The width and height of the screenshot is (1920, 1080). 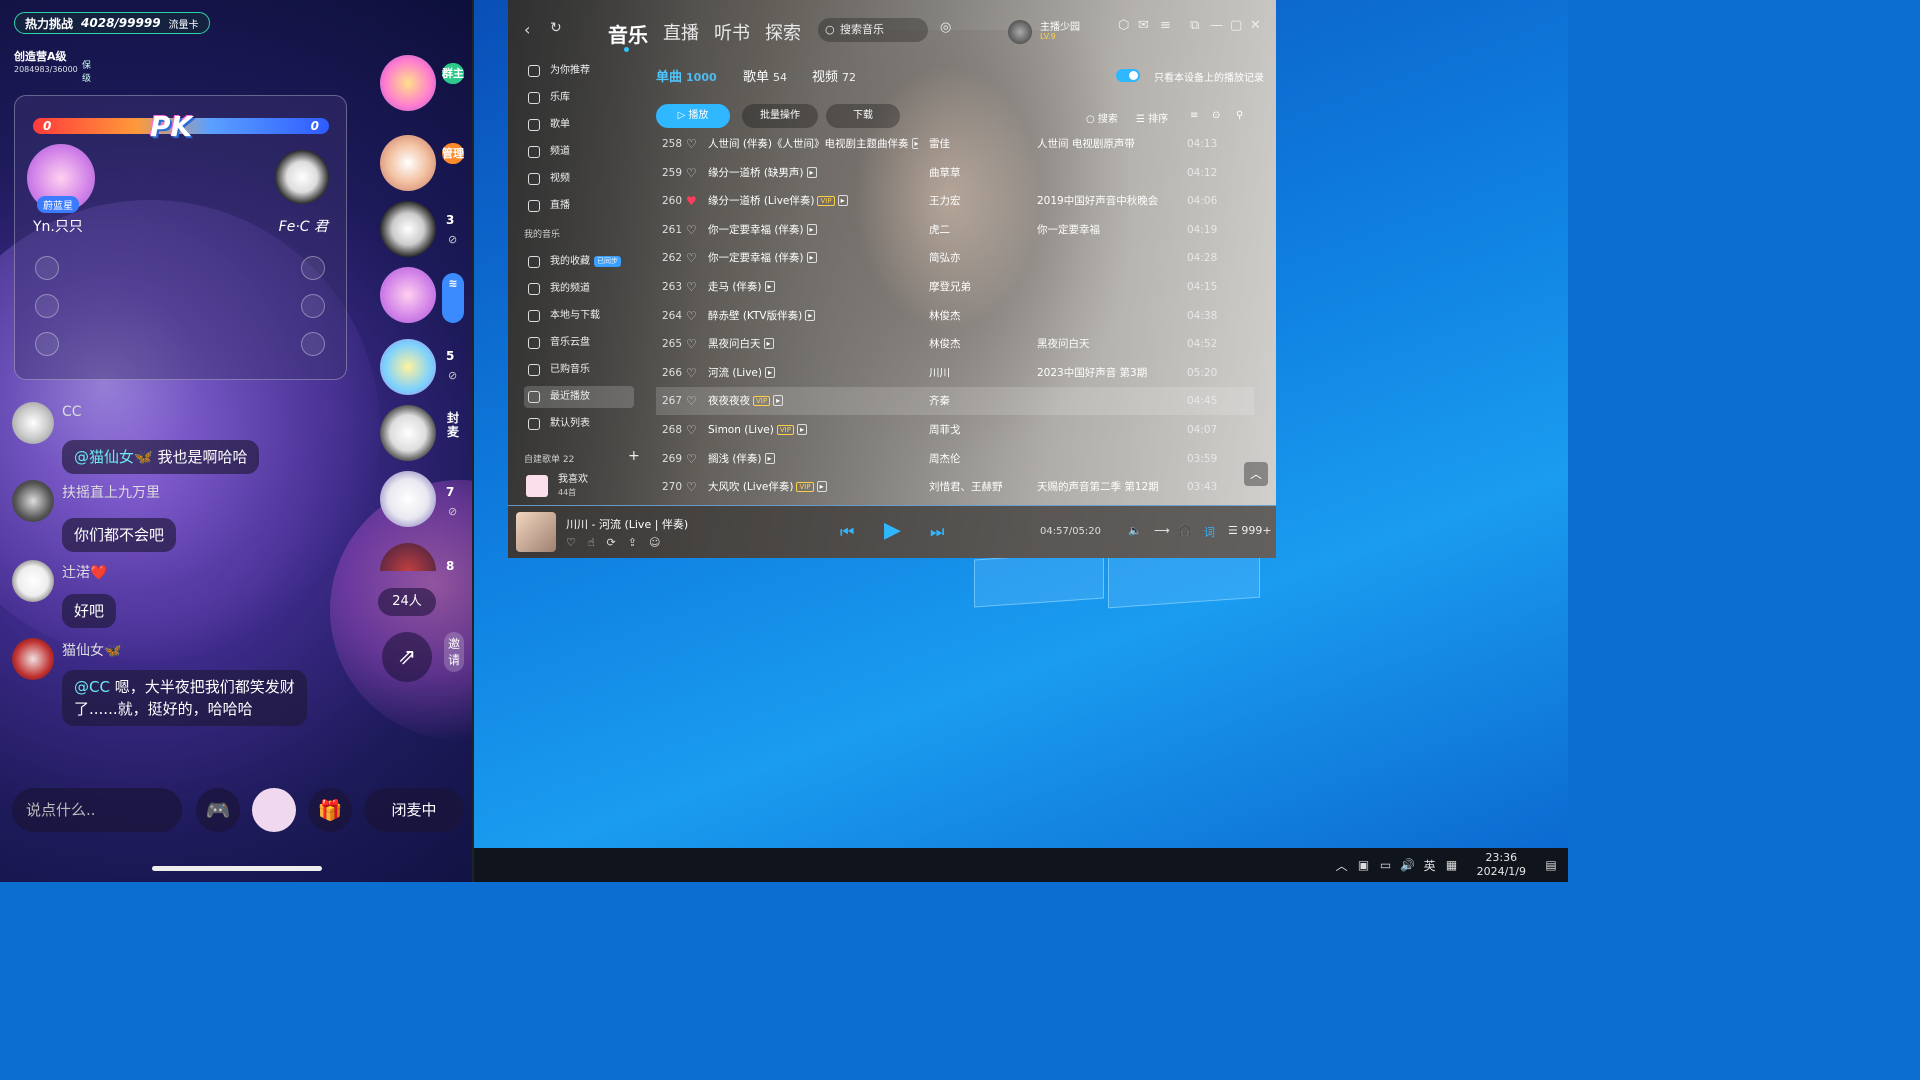 What do you see at coordinates (579, 262) in the screenshot?
I see `sidebar-item-favorites: 我的收藏 已同步` at bounding box center [579, 262].